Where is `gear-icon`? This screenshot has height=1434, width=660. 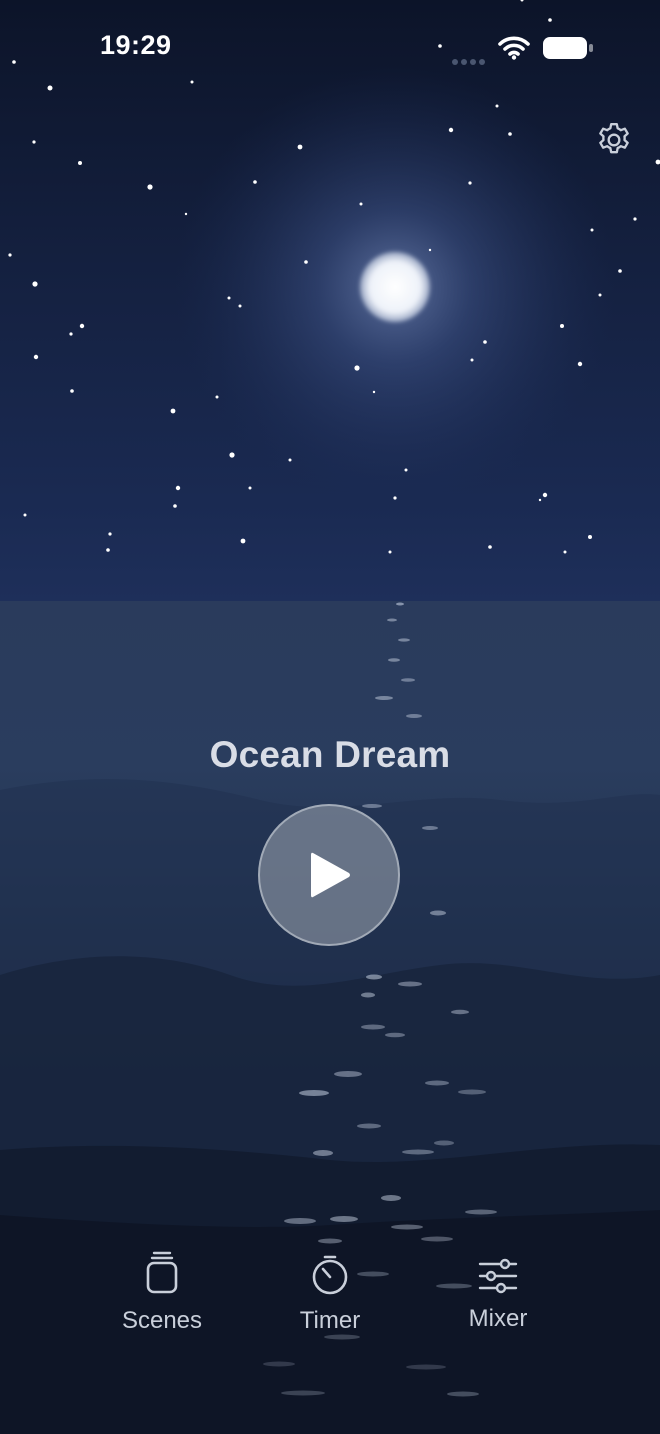
gear-icon is located at coordinates (614, 138).